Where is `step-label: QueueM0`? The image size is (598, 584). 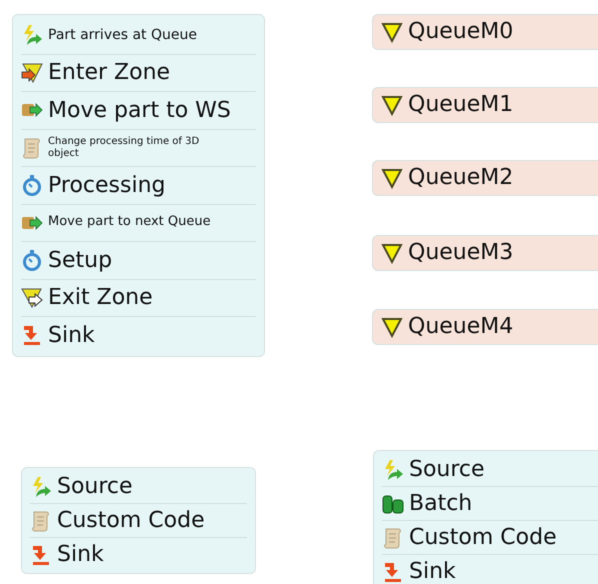 step-label: QueueM0 is located at coordinates (461, 32).